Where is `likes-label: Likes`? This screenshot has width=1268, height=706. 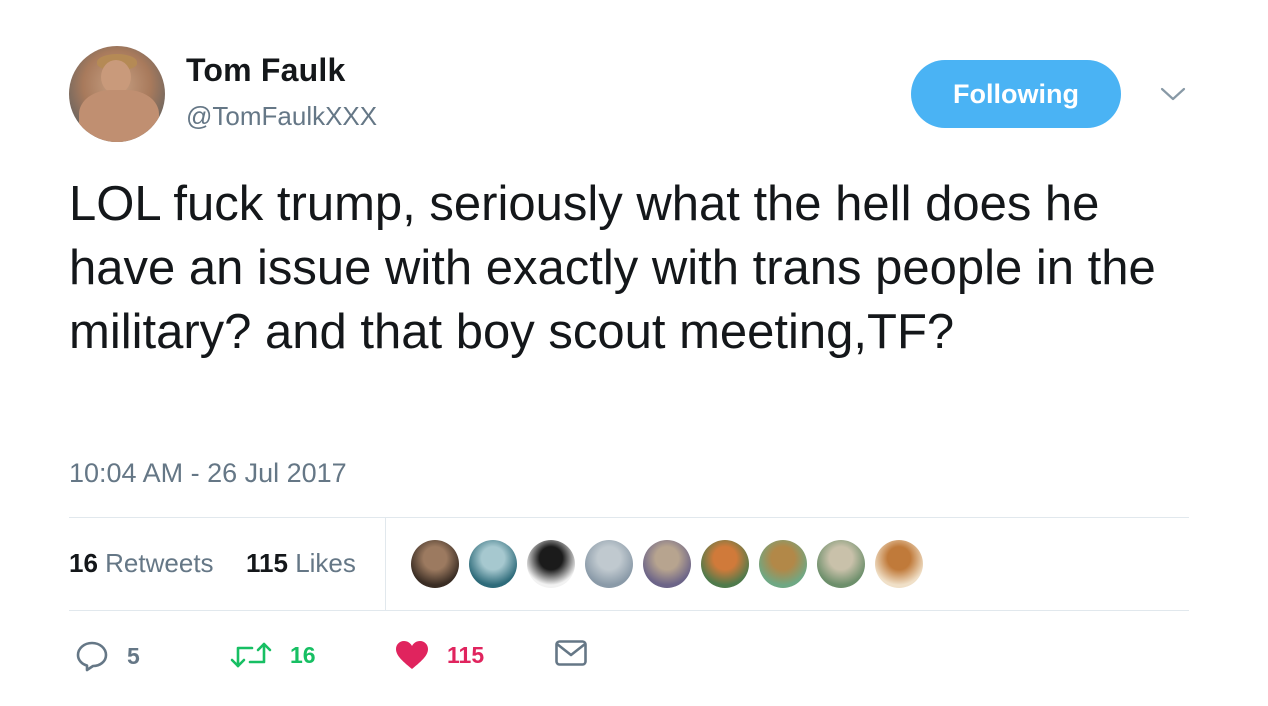 likes-label: Likes is located at coordinates (325, 563).